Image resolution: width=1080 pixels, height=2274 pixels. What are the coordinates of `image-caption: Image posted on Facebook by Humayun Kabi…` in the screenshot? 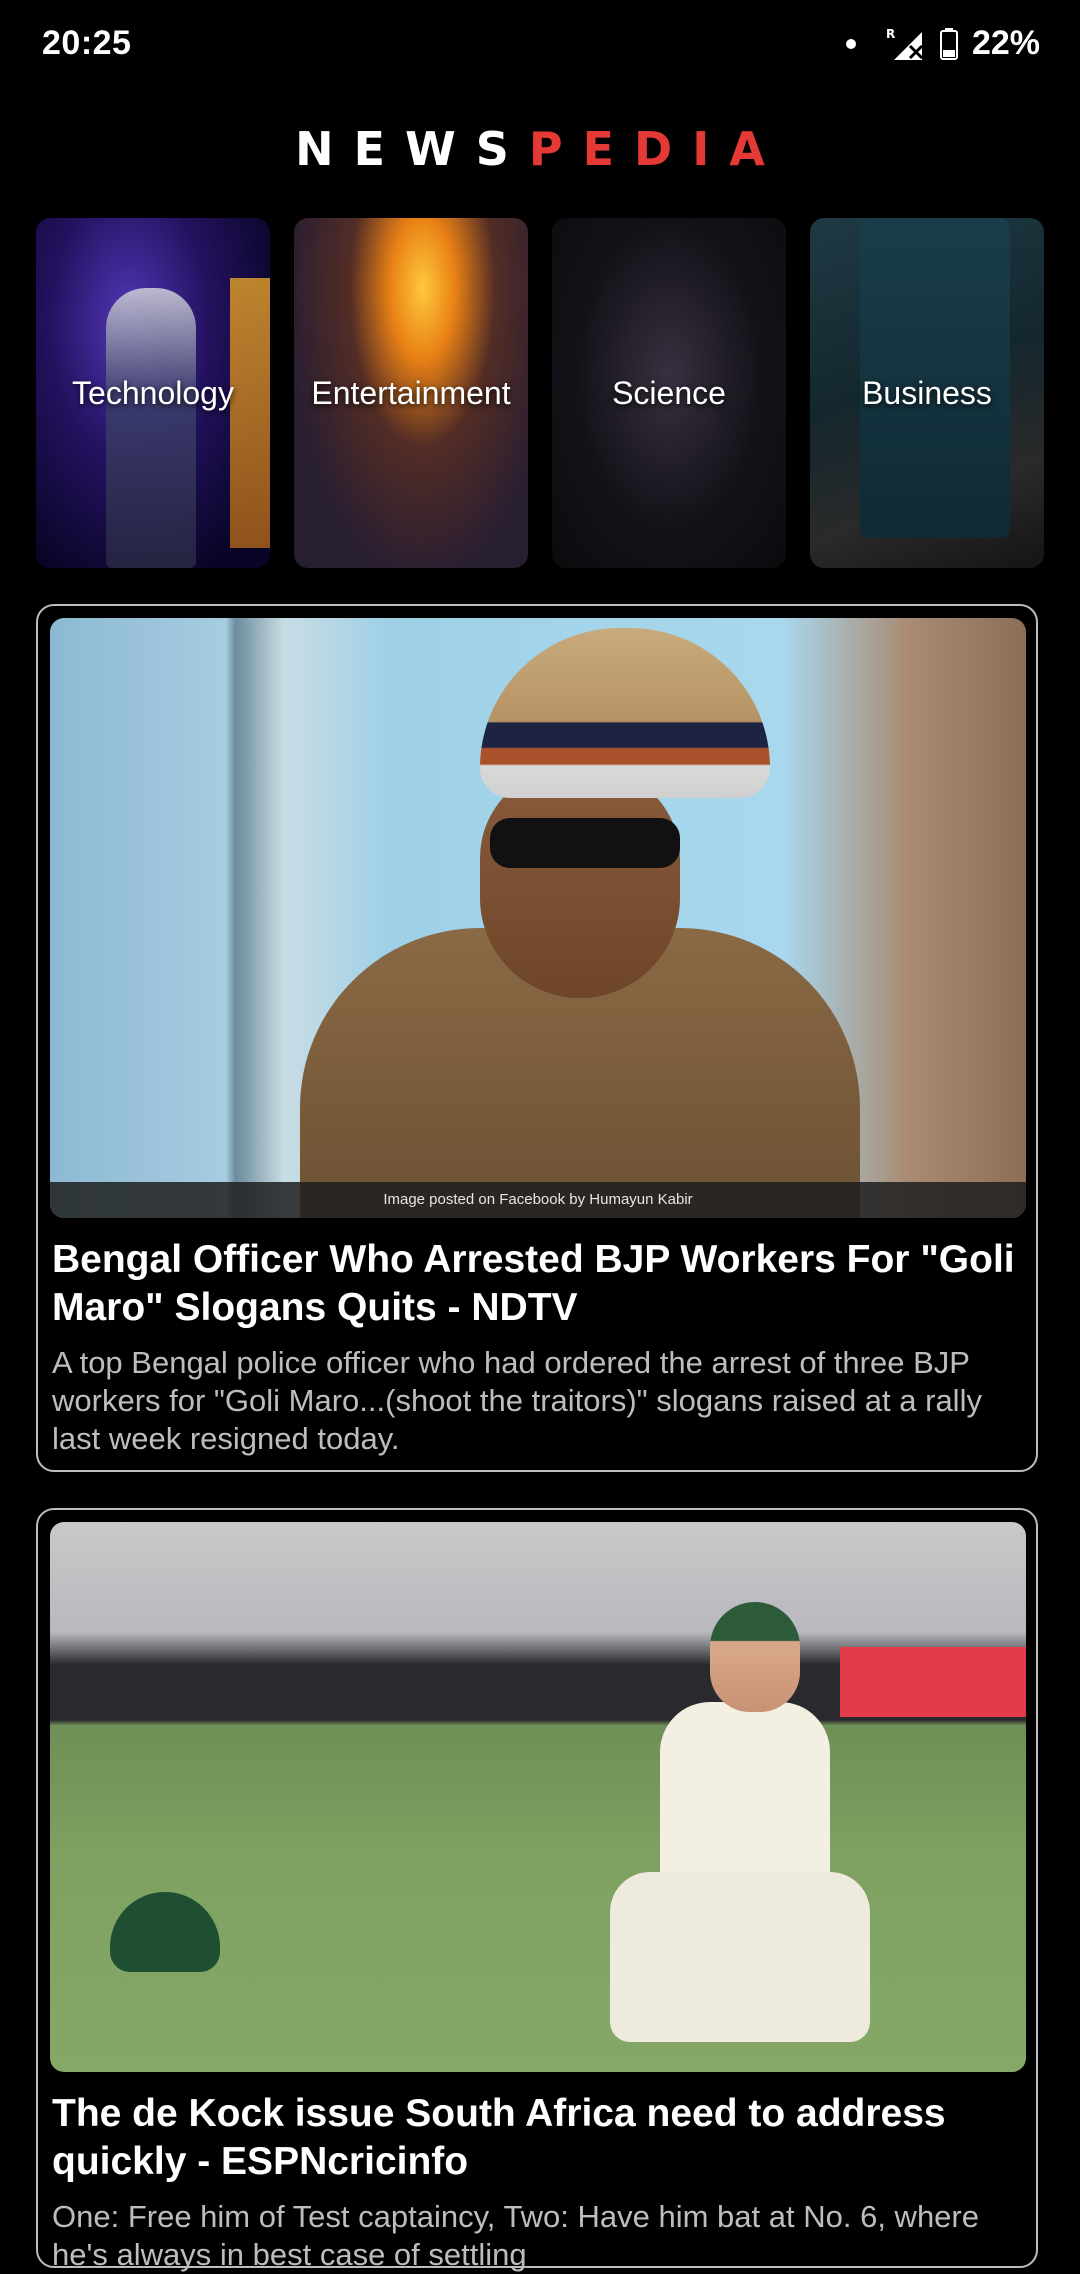 It's located at (538, 1200).